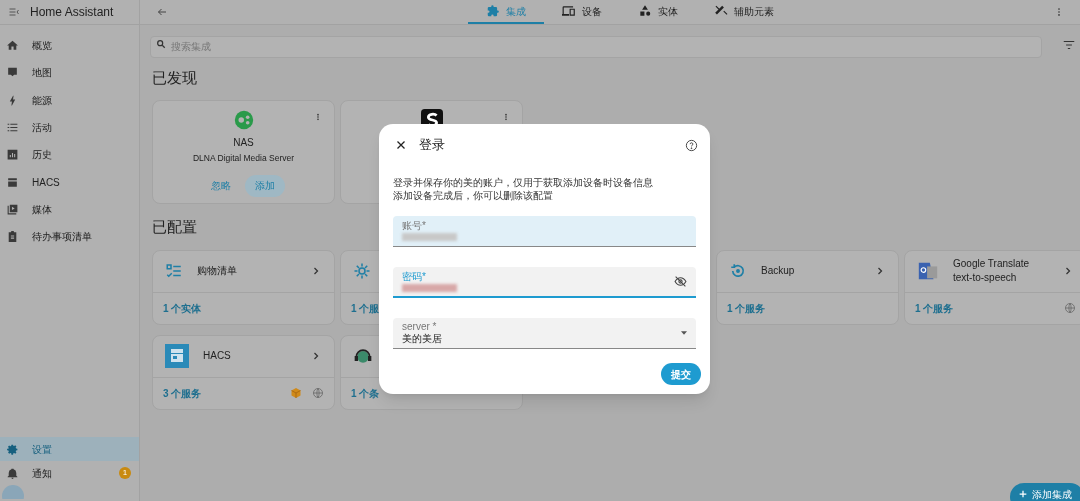 This screenshot has width=1080, height=501. What do you see at coordinates (217, 271) in the screenshot?
I see `integration-name: 购物清单` at bounding box center [217, 271].